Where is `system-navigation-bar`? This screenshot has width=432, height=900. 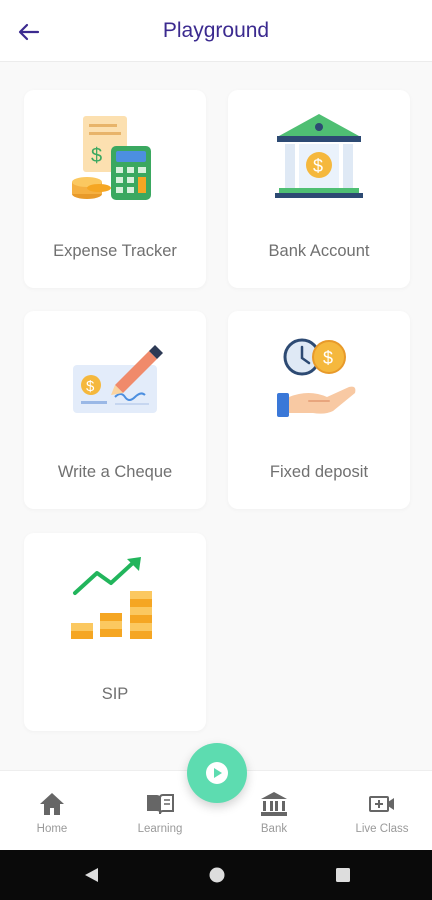
system-navigation-bar is located at coordinates (216, 875).